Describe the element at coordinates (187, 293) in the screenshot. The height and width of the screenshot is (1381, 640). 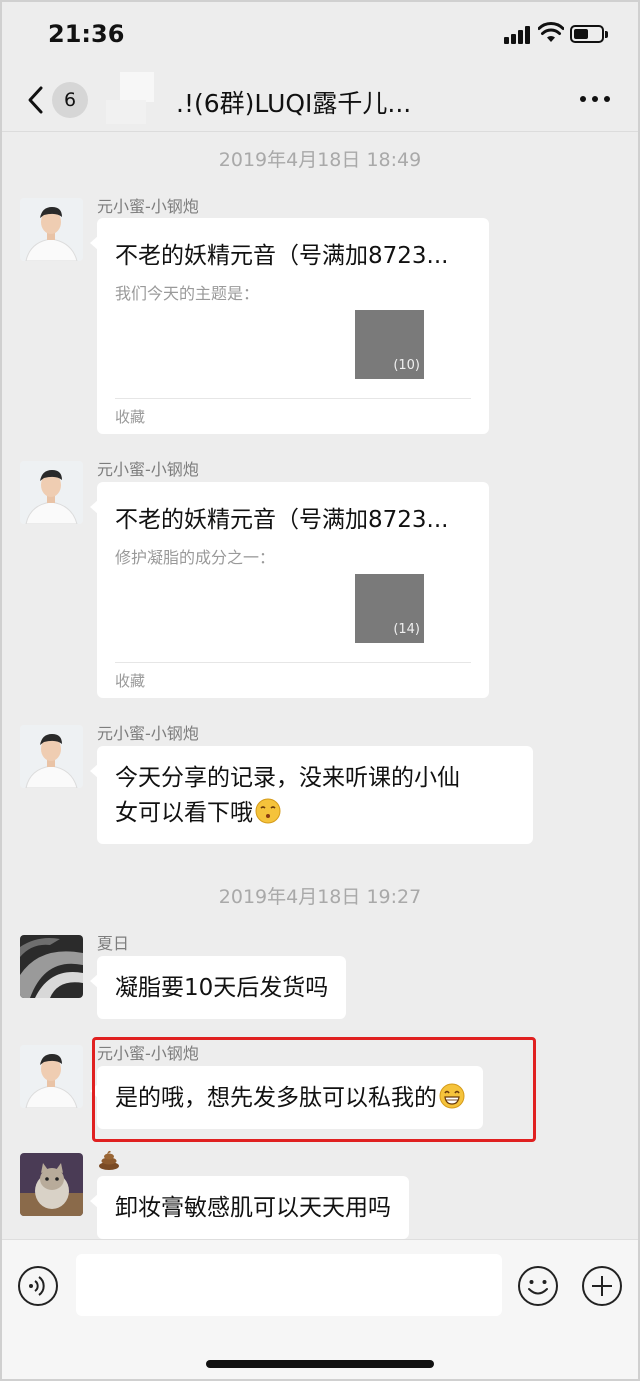
I see `card-subtitle: 我们今天的主题是：` at that location.